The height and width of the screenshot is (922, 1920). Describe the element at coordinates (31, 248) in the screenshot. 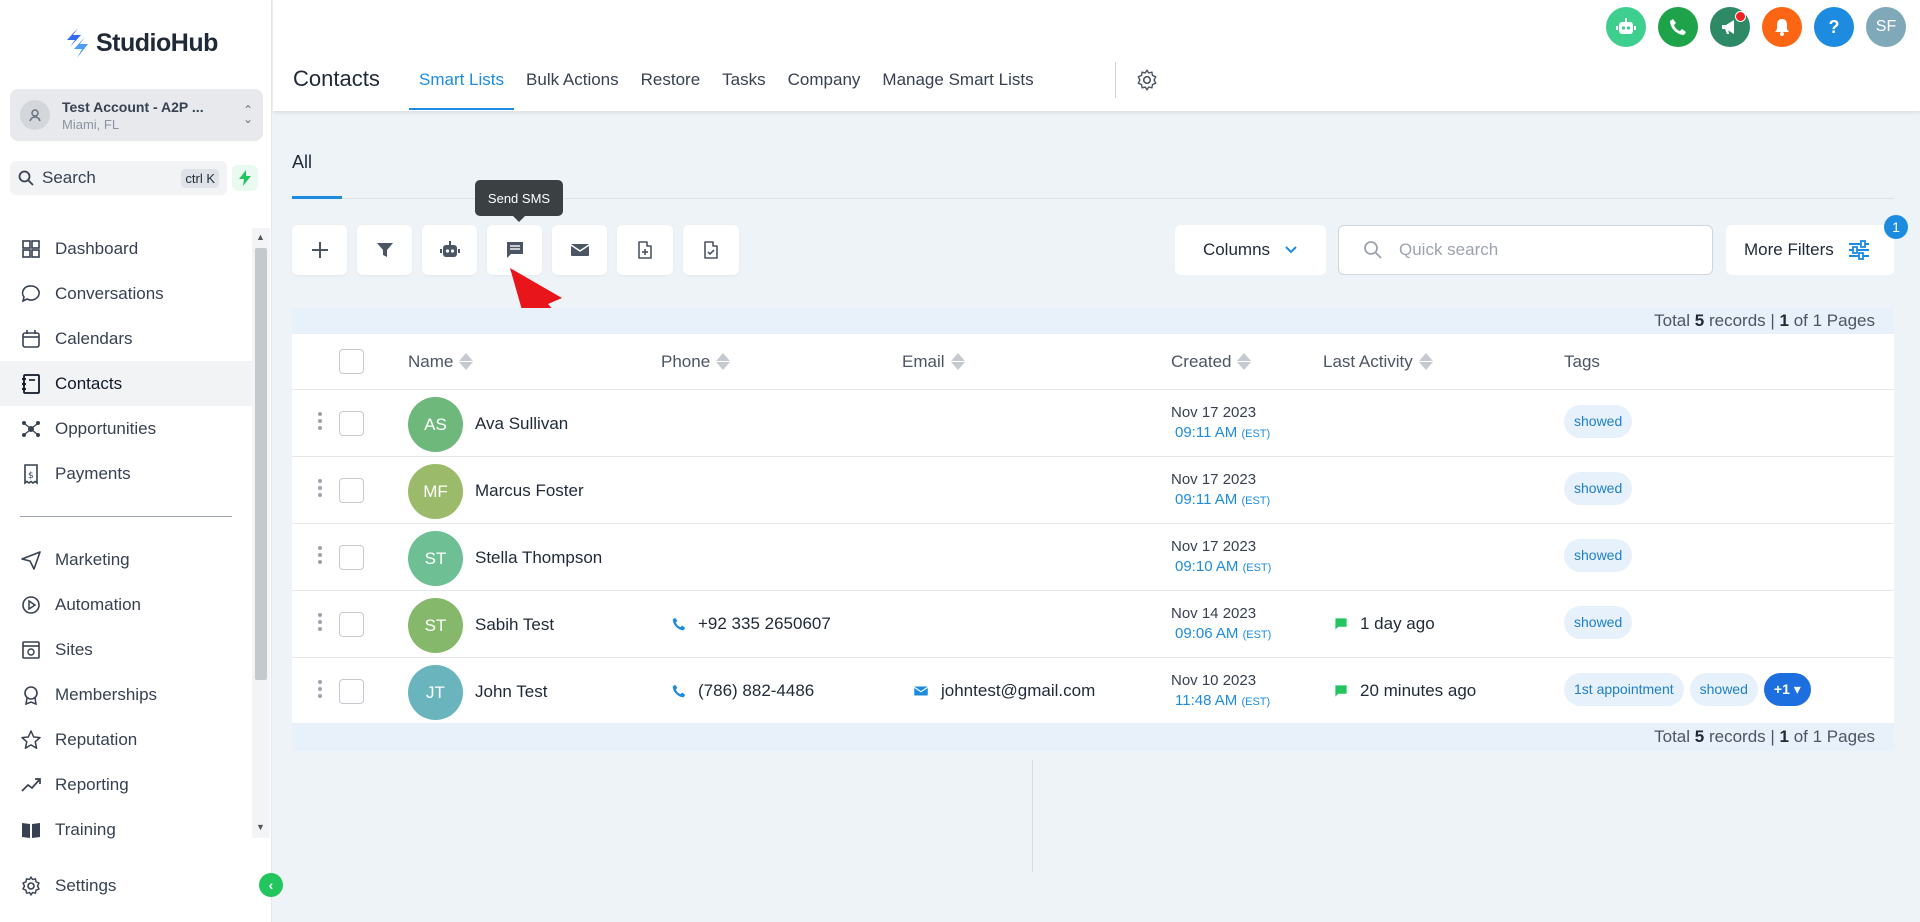

I see `dashboard-icon` at that location.